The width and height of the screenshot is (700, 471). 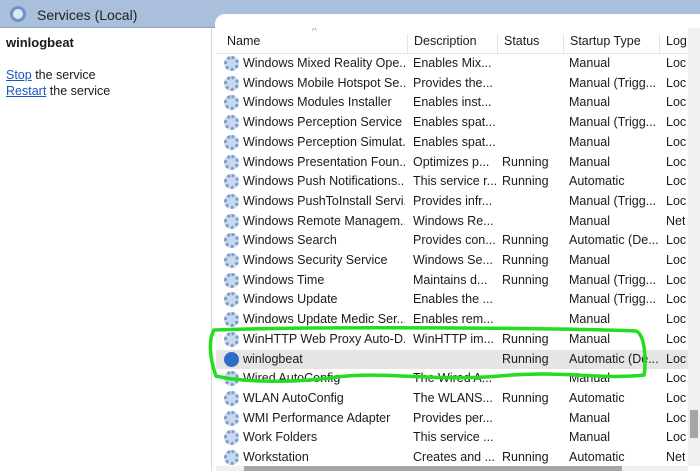 I want to click on column-name: Name, so click(x=311, y=44).